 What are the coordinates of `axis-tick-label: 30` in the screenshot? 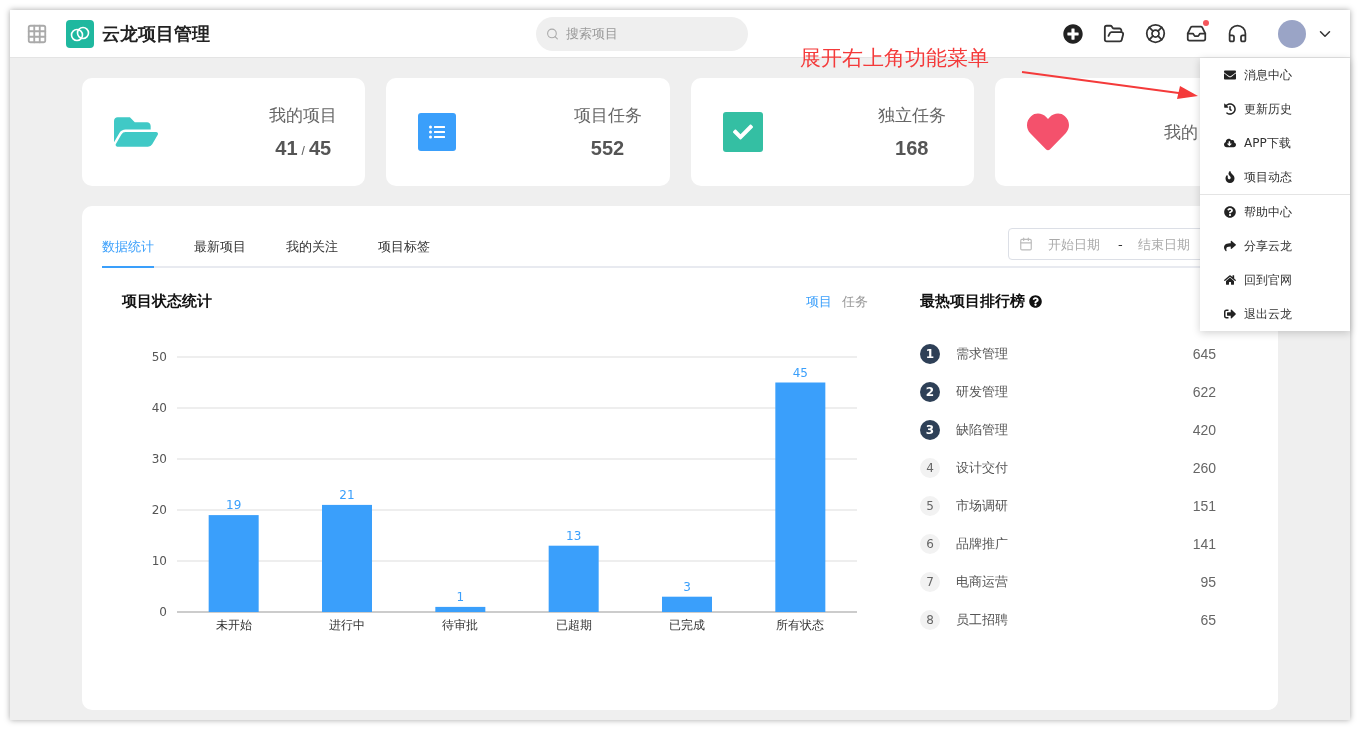 It's located at (159, 459).